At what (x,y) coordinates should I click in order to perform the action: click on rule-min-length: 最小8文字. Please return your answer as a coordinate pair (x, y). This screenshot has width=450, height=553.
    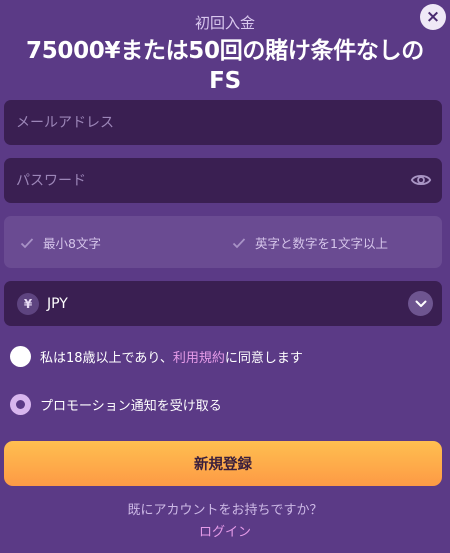
    Looking at the image, I should click on (60, 242).